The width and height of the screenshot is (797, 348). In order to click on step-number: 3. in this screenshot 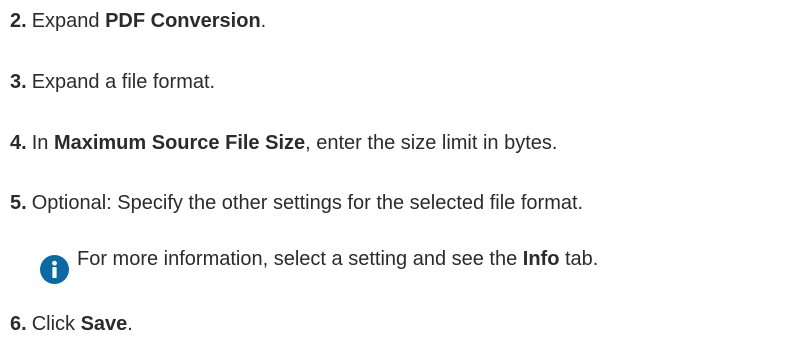, I will do `click(18, 82)`.